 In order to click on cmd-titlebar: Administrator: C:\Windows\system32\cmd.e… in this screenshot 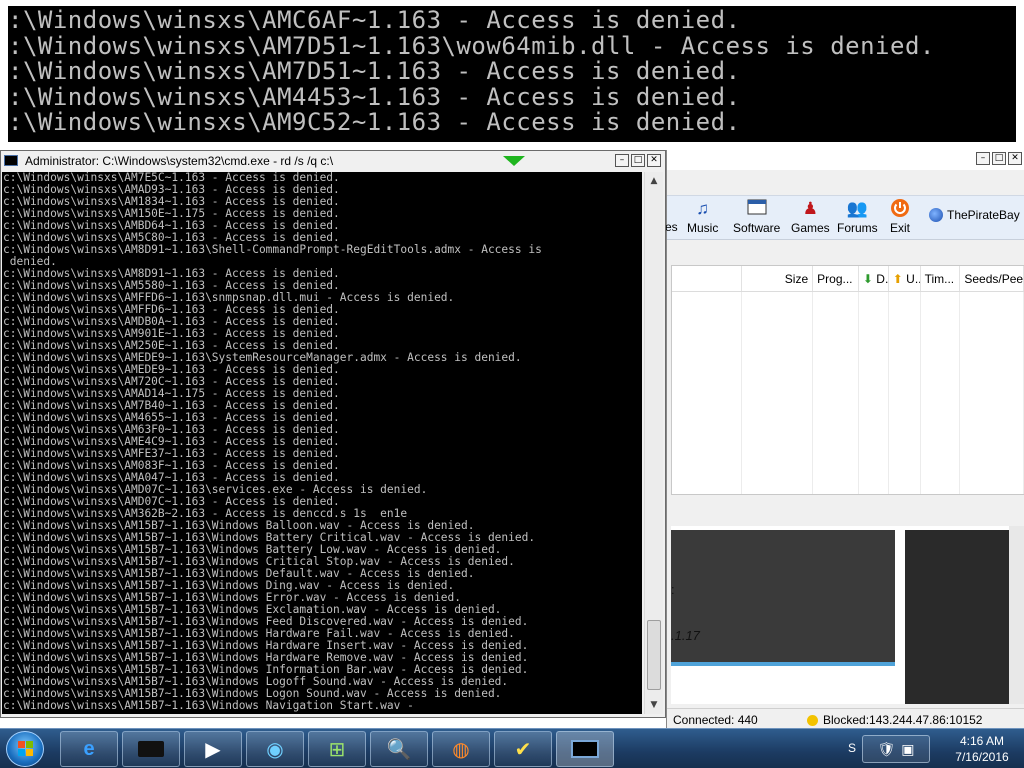, I will do `click(333, 161)`.